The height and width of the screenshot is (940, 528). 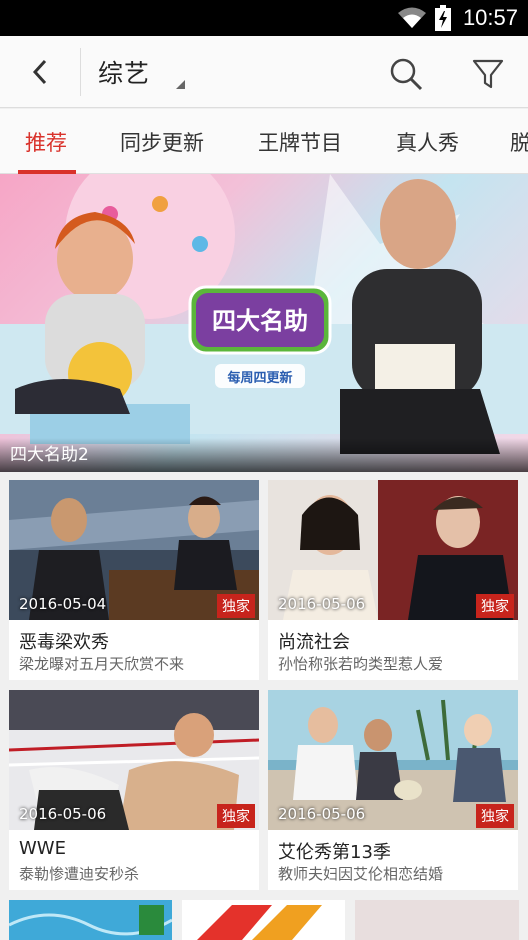 What do you see at coordinates (134, 580) in the screenshot?
I see `video-card: 2016-05-04 独家 恶毒梁欢秀 梁龙曝对五月天欣赏不来` at bounding box center [134, 580].